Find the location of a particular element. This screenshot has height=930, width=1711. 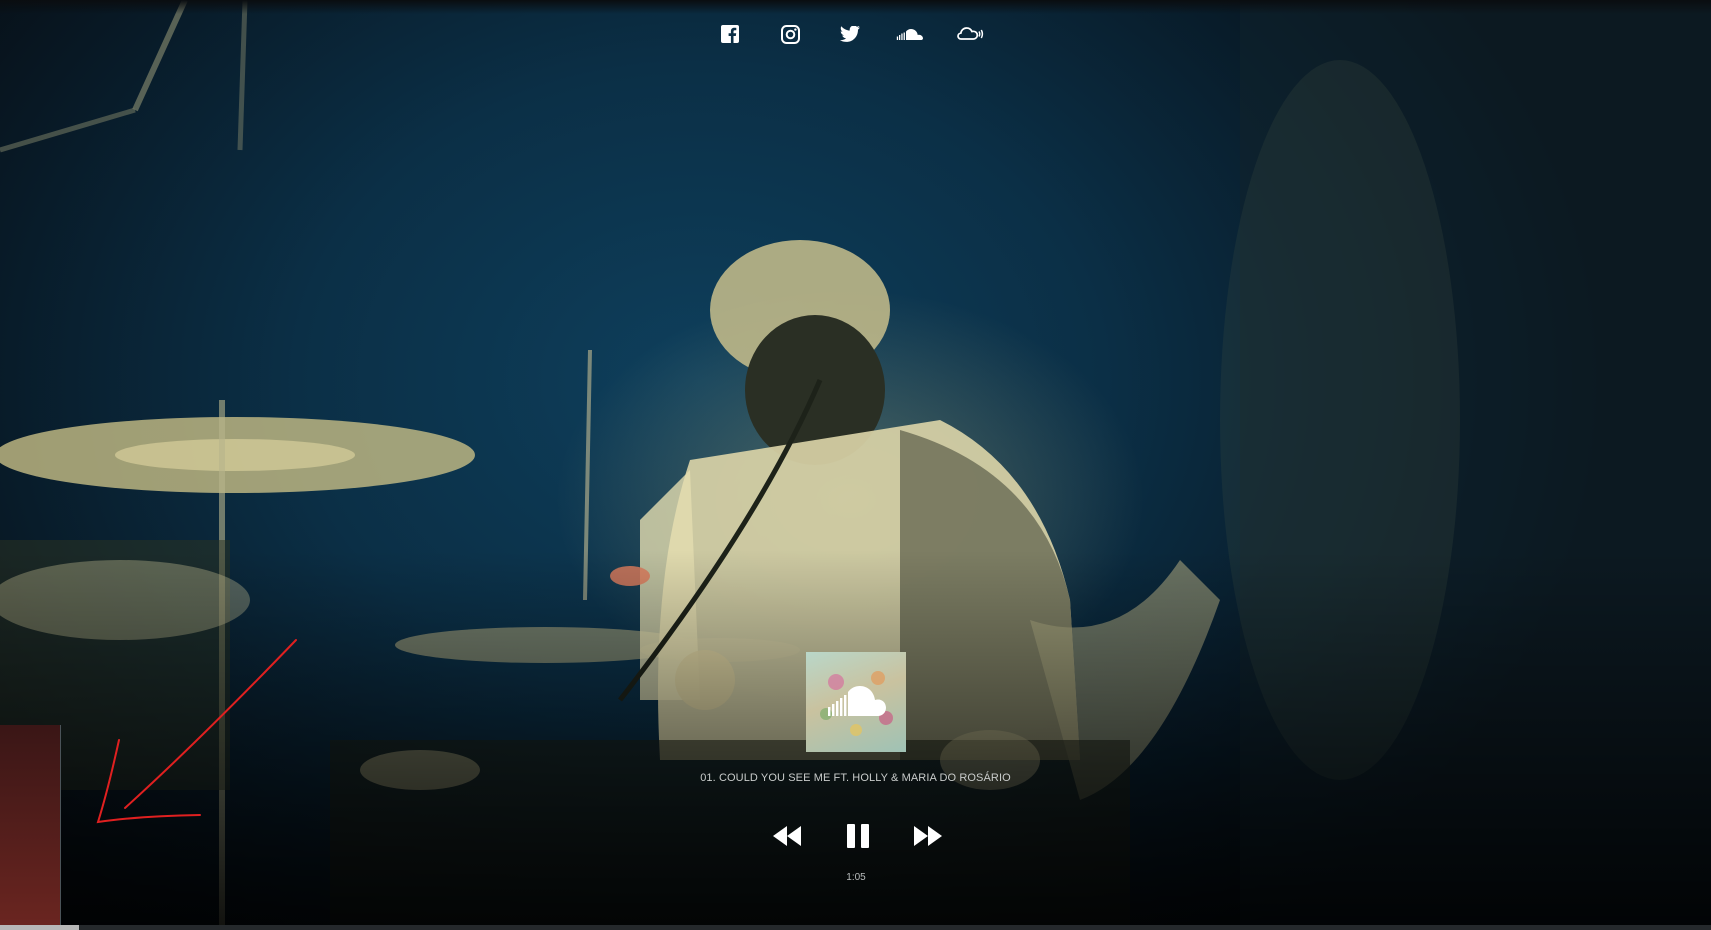

social-links is located at coordinates (860, 34).